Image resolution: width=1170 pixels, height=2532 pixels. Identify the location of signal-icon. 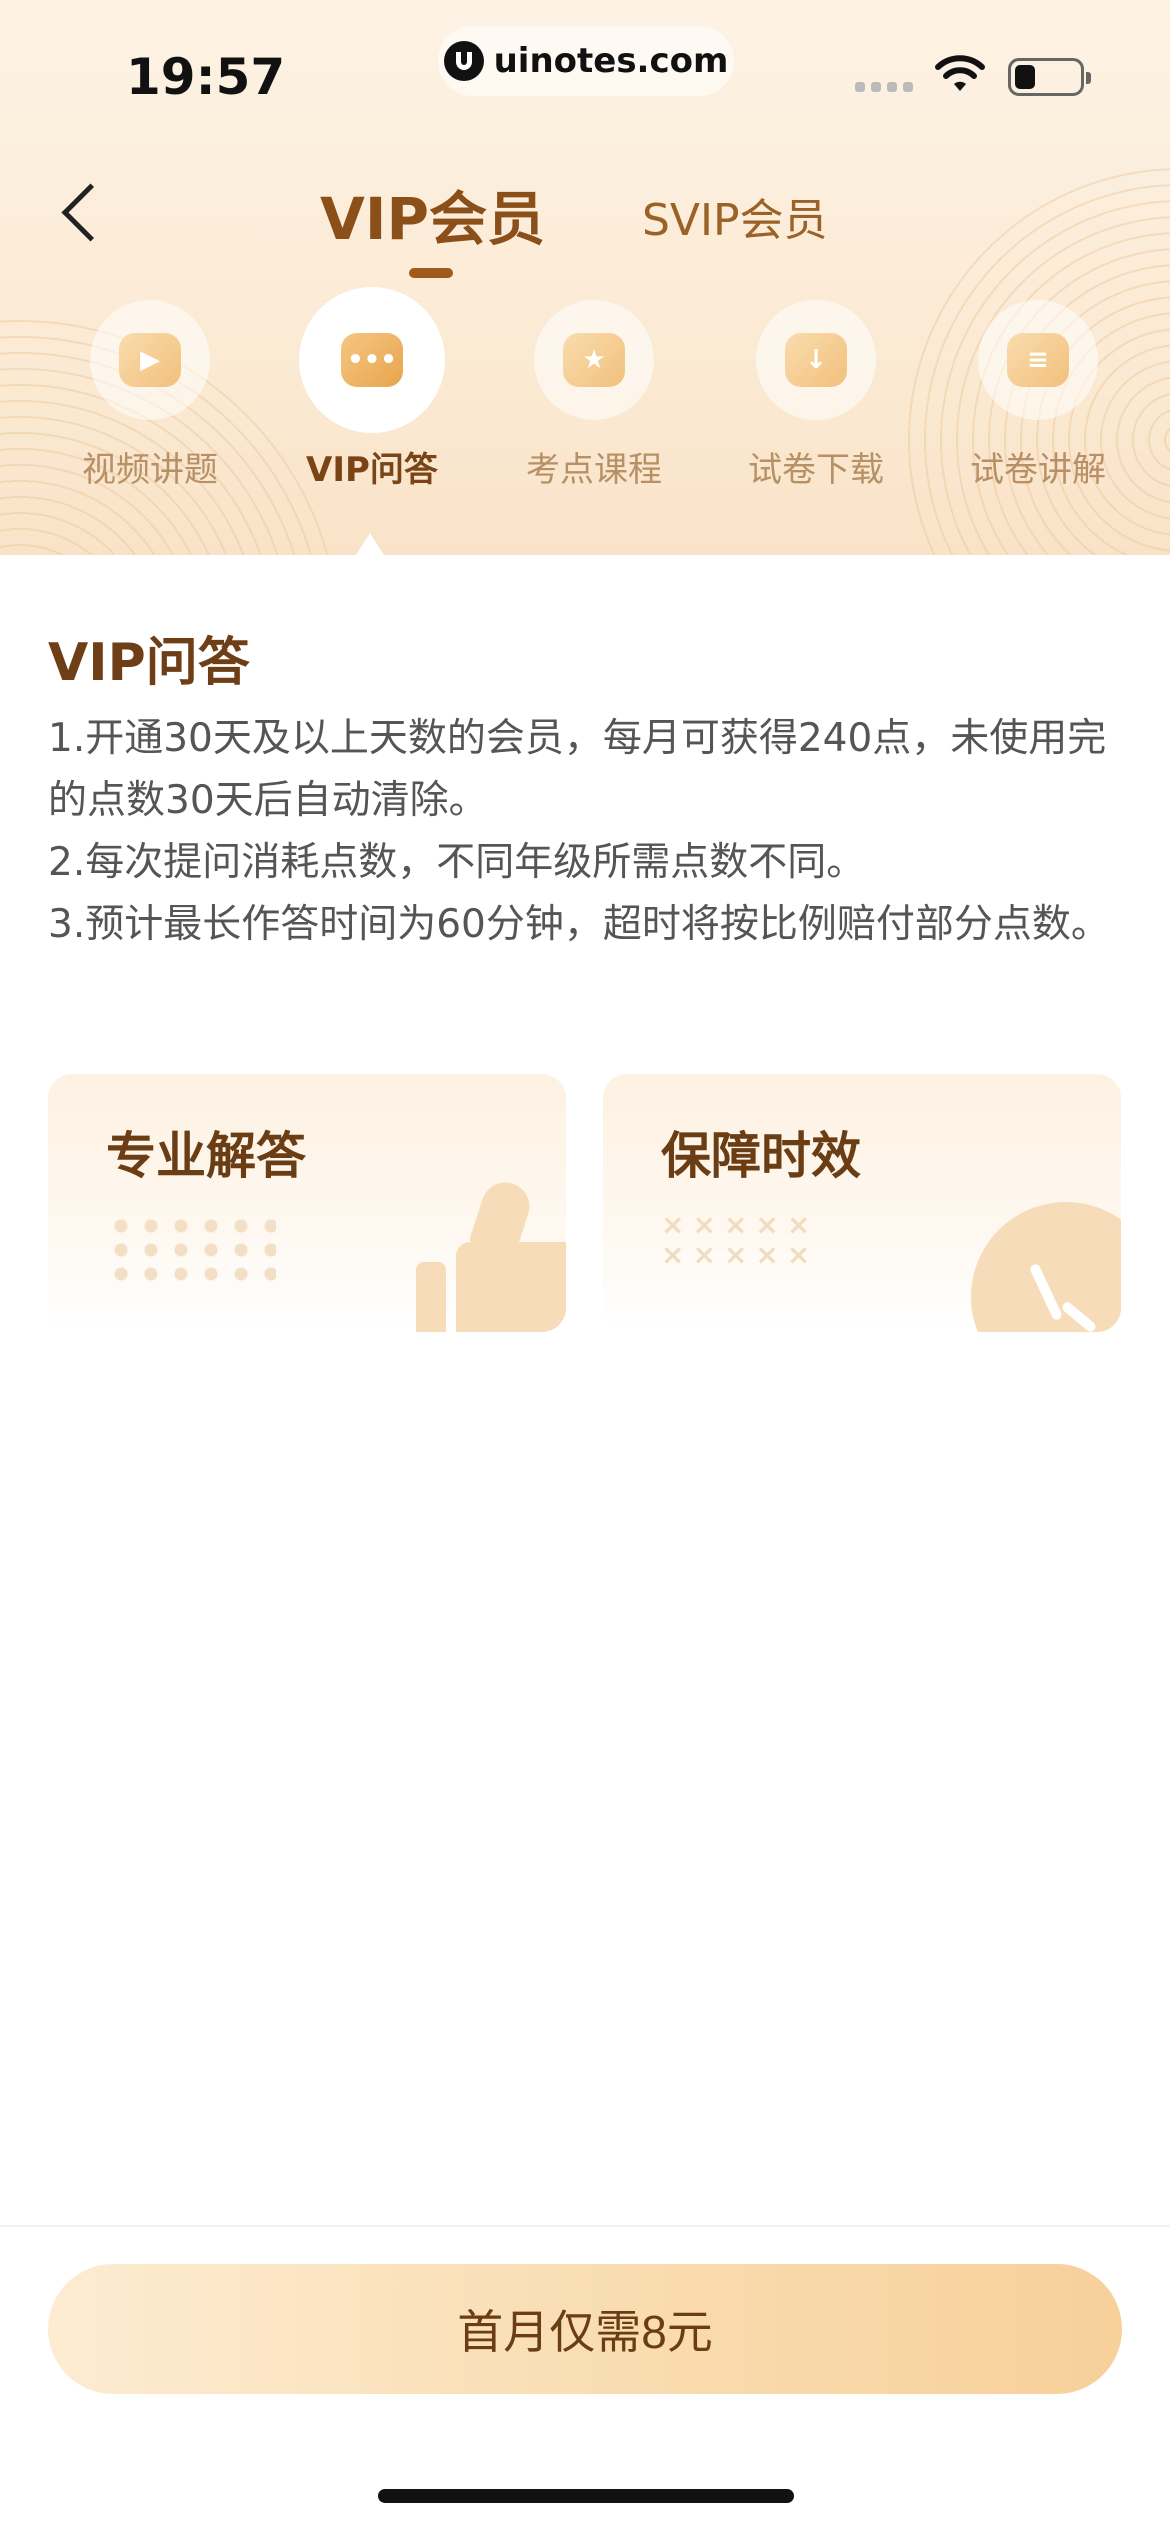
(884, 87).